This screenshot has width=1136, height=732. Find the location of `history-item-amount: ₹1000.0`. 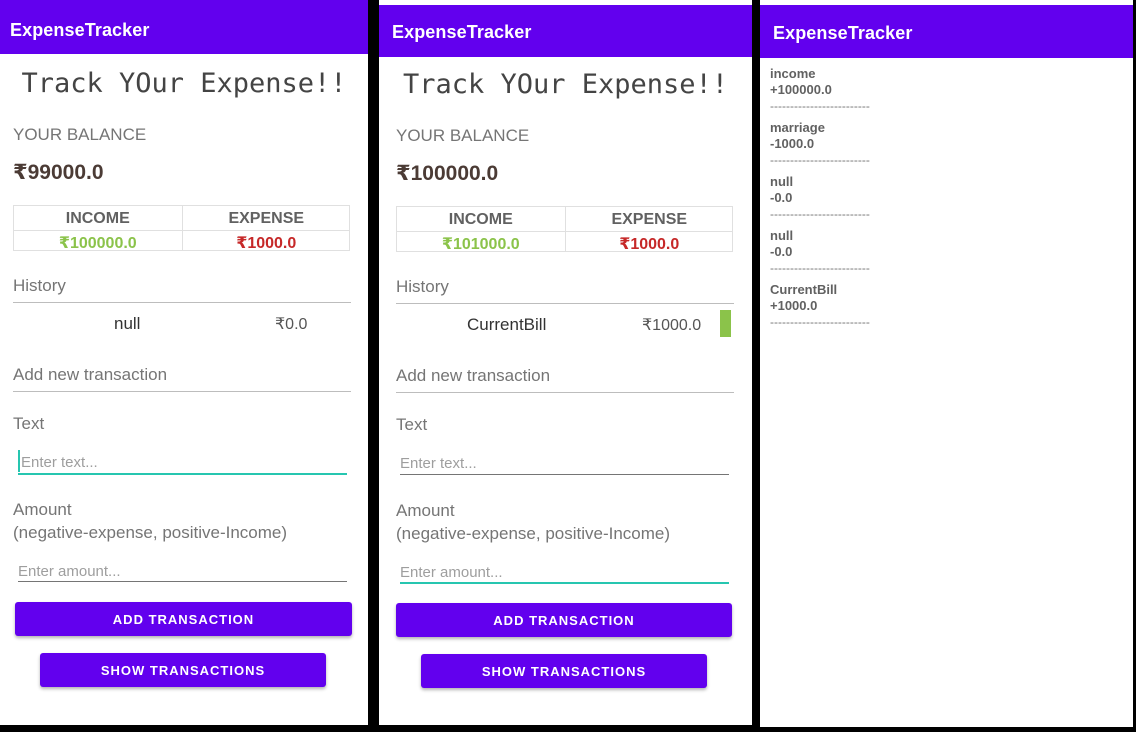

history-item-amount: ₹1000.0 is located at coordinates (672, 325).